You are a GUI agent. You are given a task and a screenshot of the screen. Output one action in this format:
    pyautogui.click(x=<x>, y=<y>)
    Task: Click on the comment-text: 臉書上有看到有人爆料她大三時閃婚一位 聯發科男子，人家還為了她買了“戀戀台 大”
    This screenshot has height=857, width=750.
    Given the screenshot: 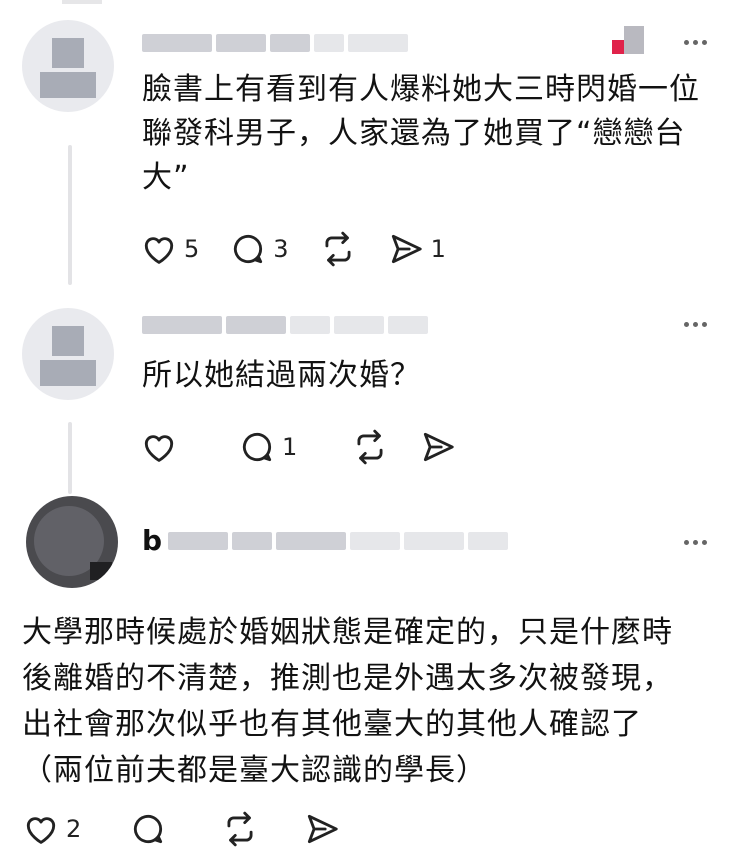 What is the action you would take?
    pyautogui.click(x=421, y=133)
    